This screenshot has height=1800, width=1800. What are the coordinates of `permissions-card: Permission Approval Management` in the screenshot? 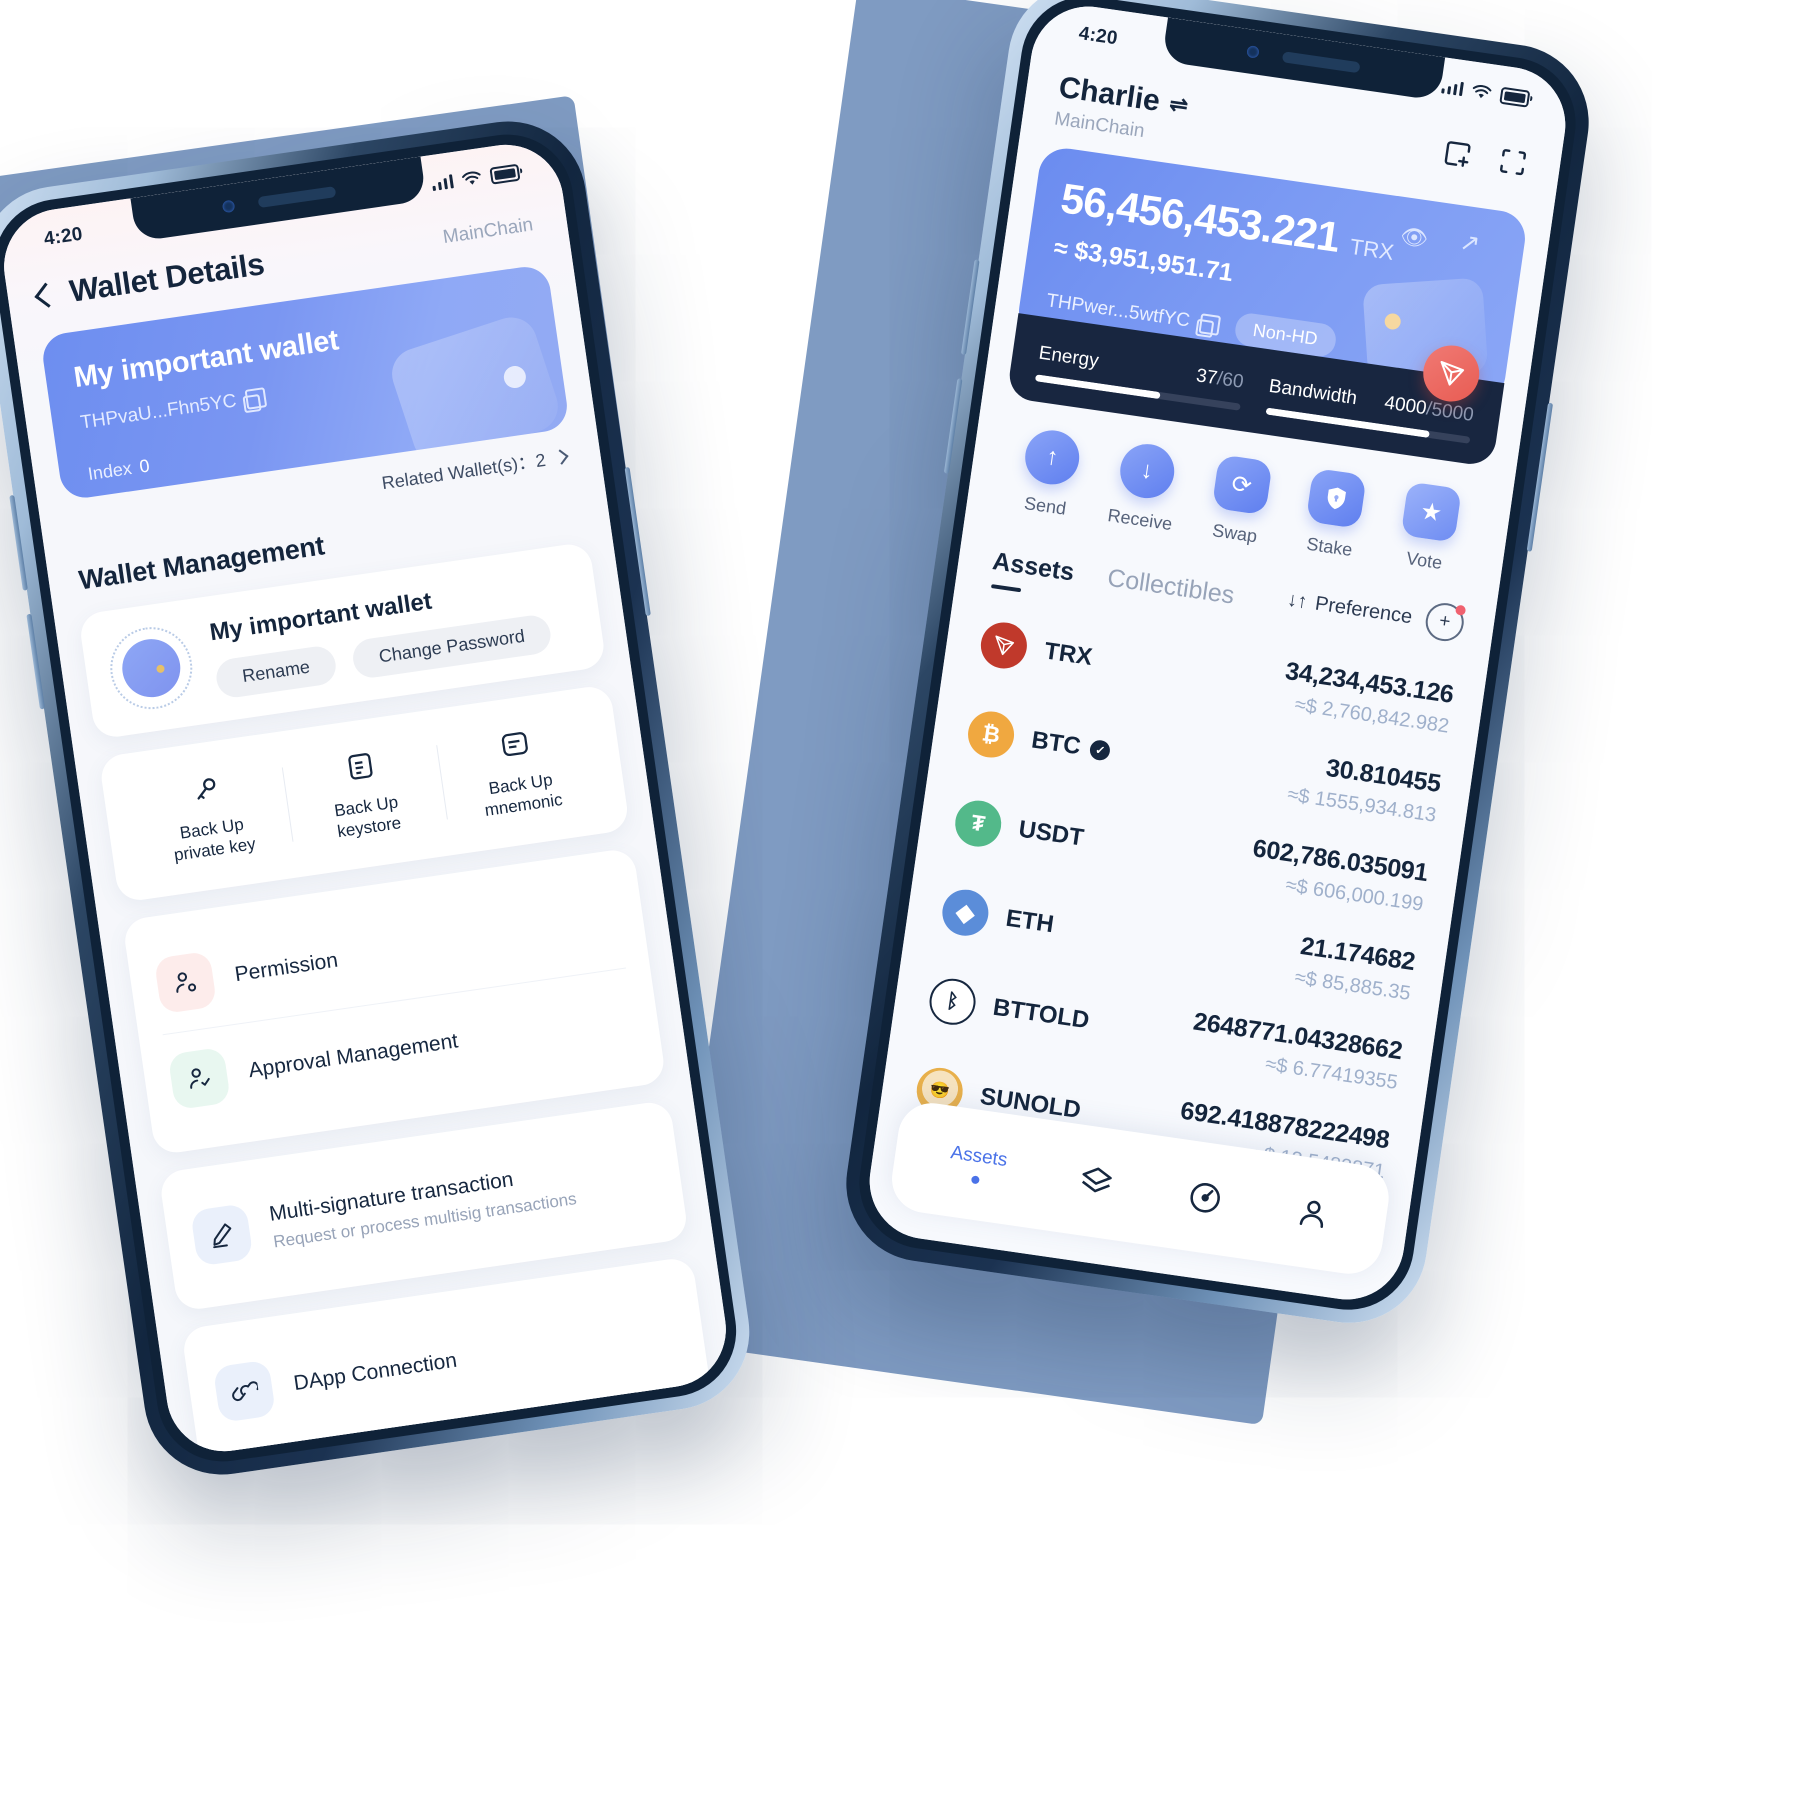 It's located at (394, 1000).